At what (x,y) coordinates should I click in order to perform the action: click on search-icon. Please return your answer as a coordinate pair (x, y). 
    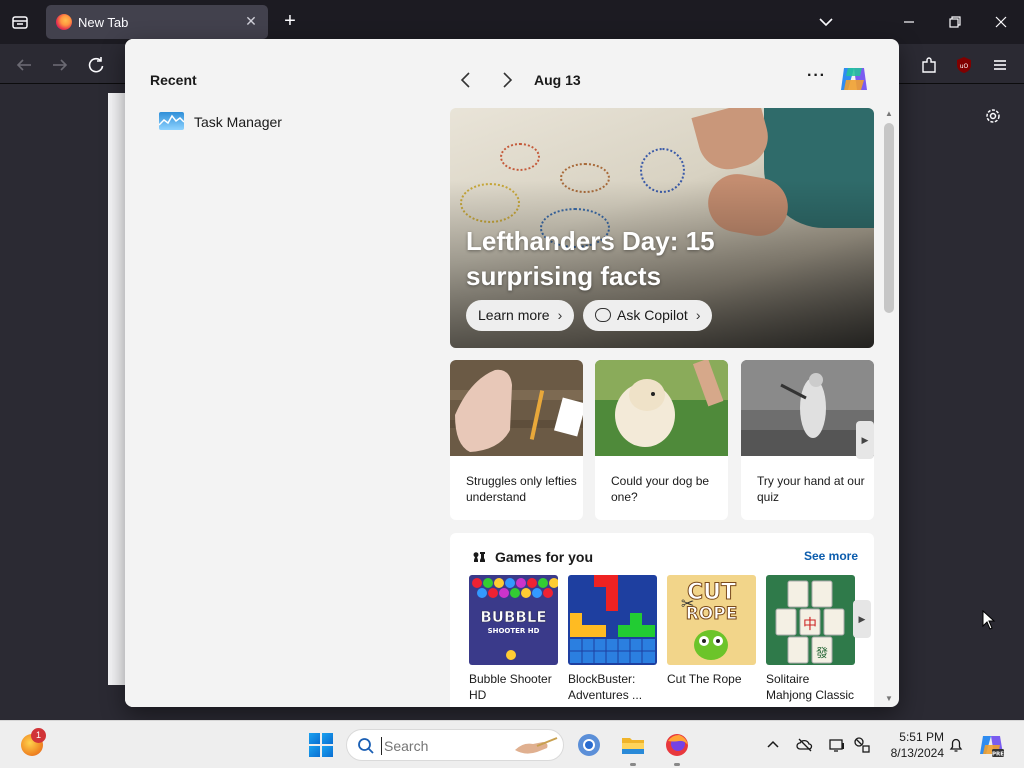
    Looking at the image, I should click on (366, 746).